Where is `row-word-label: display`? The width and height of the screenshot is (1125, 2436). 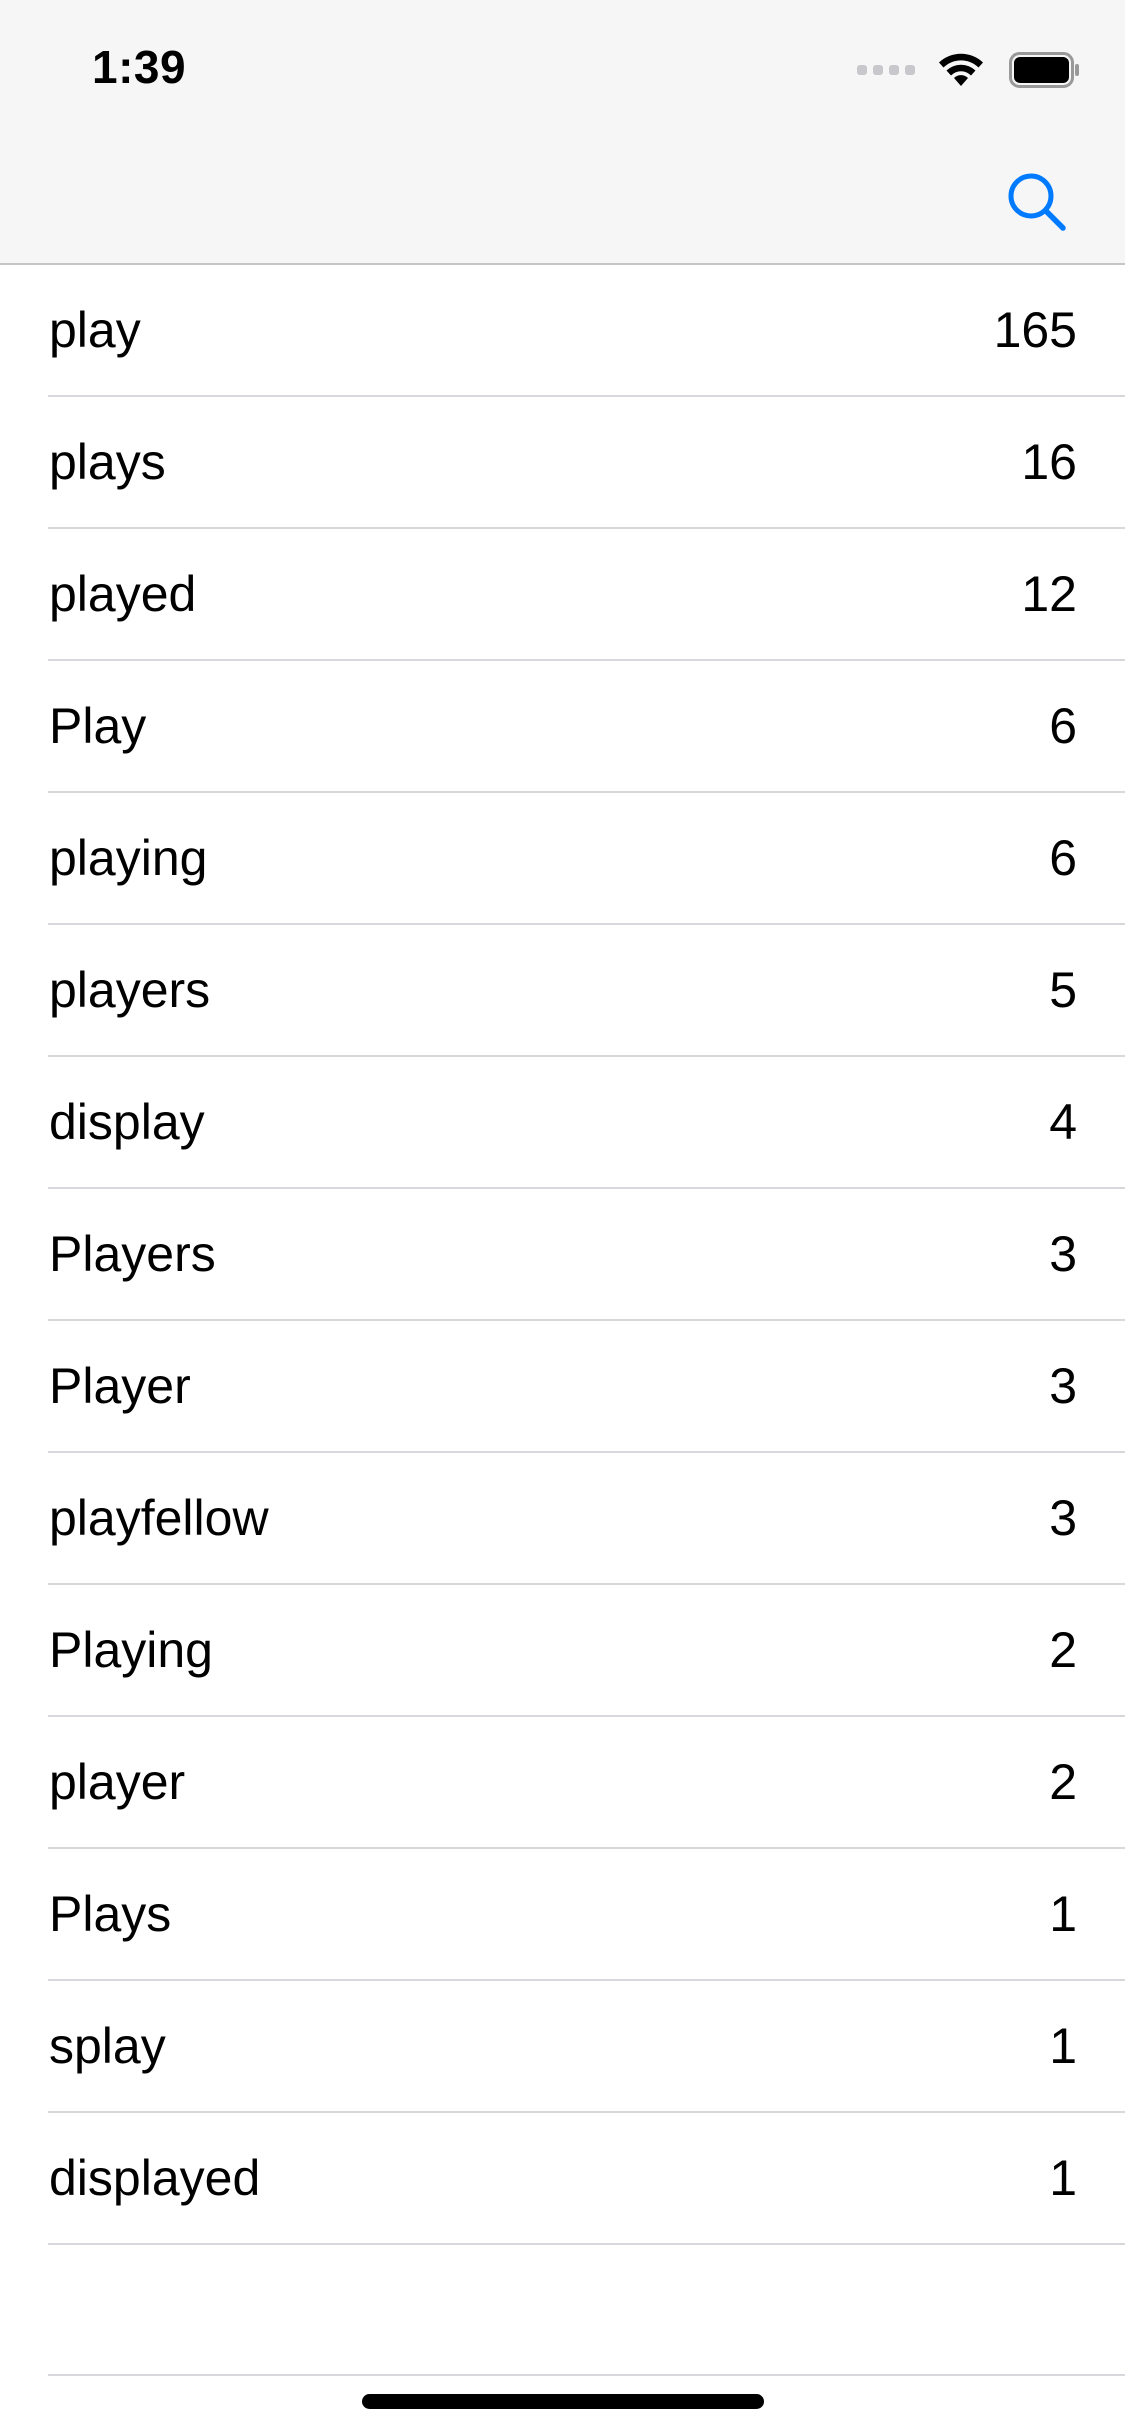
row-word-label: display is located at coordinates (127, 1122).